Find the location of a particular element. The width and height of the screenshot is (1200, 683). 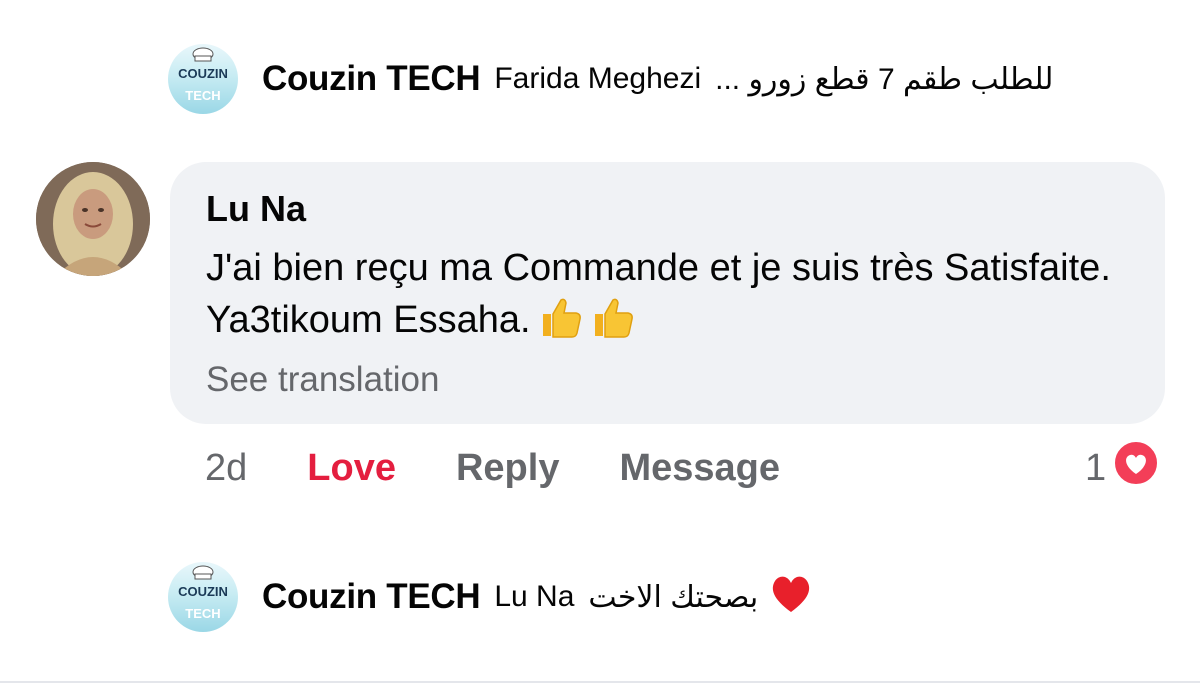

reply-arabic-text: بصحتك الاخت is located at coordinates (673, 597).